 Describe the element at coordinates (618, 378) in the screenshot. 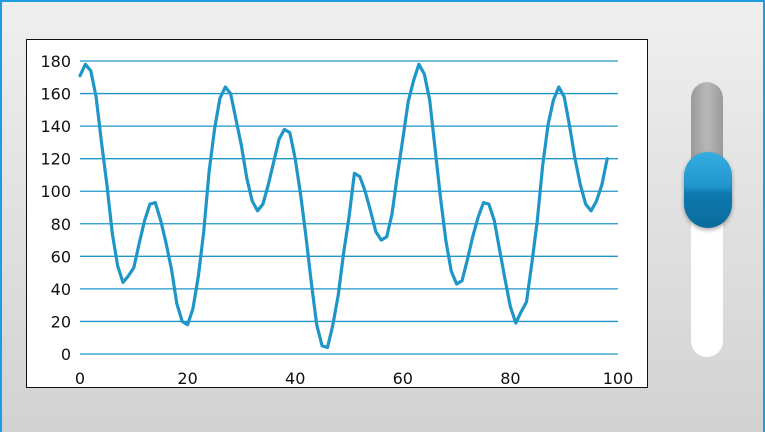

I see `x-tick-label: 100` at that location.